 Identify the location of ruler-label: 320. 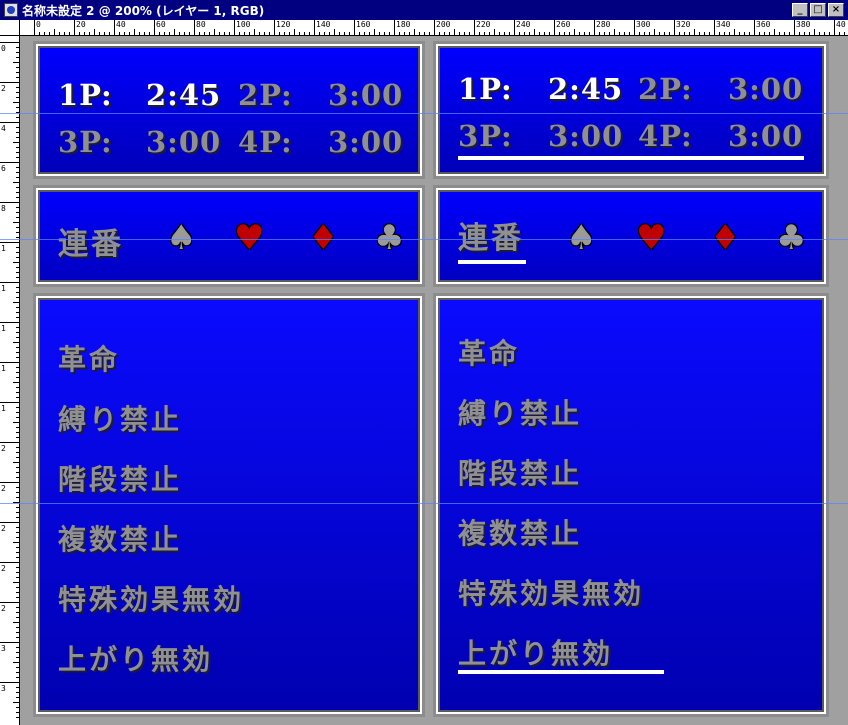
(683, 24).